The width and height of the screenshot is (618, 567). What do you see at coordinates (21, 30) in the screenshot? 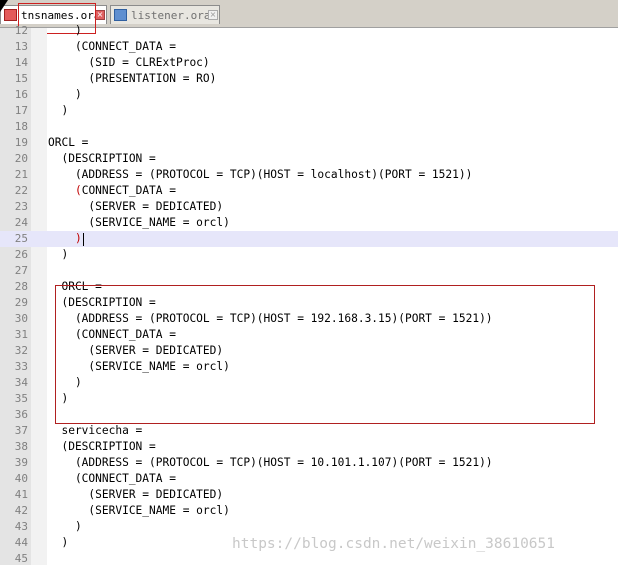
I see `line-number: 12` at bounding box center [21, 30].